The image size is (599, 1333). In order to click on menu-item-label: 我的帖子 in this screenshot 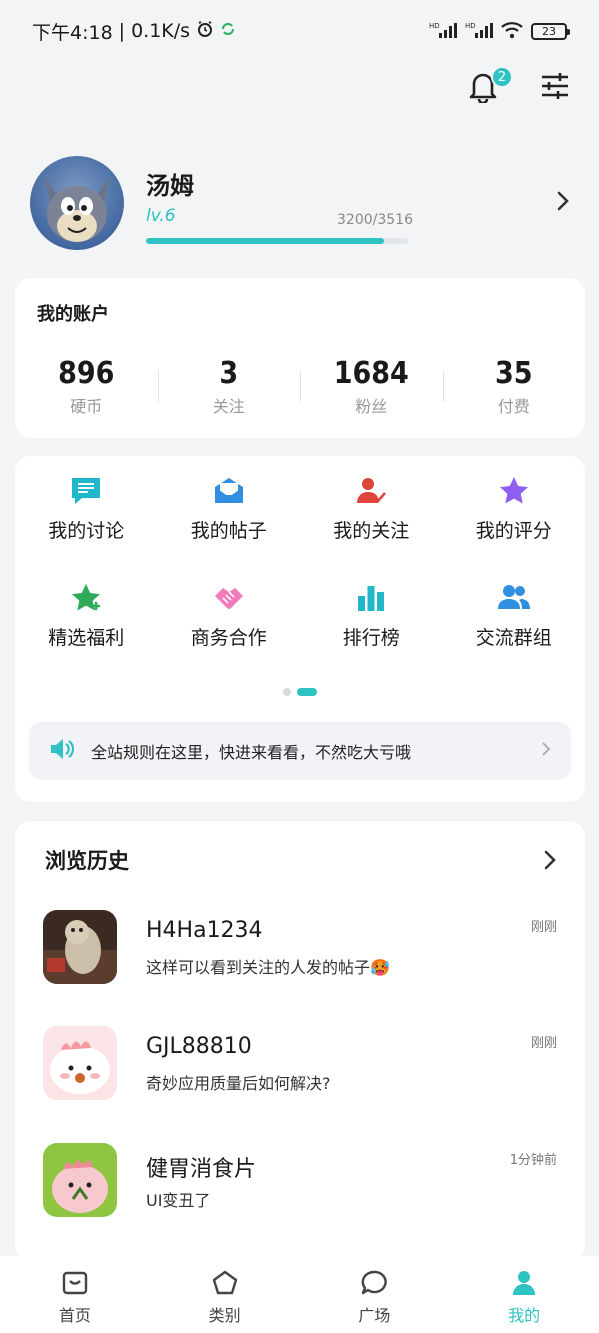, I will do `click(228, 531)`.